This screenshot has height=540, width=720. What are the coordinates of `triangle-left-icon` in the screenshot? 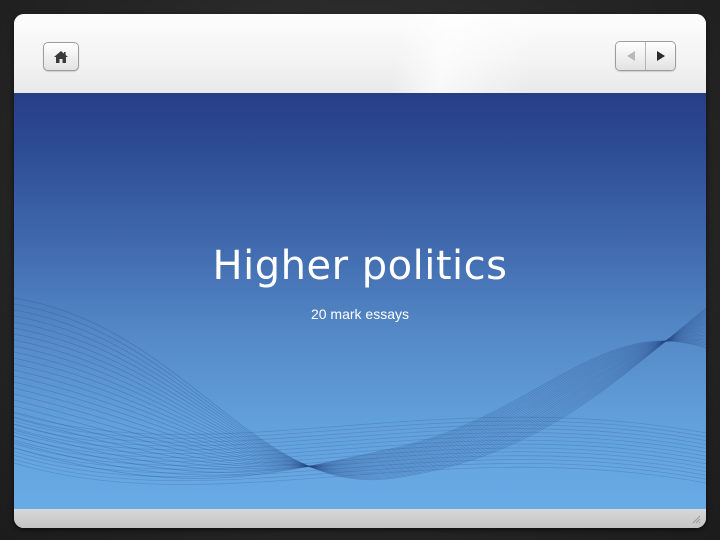 It's located at (630, 56).